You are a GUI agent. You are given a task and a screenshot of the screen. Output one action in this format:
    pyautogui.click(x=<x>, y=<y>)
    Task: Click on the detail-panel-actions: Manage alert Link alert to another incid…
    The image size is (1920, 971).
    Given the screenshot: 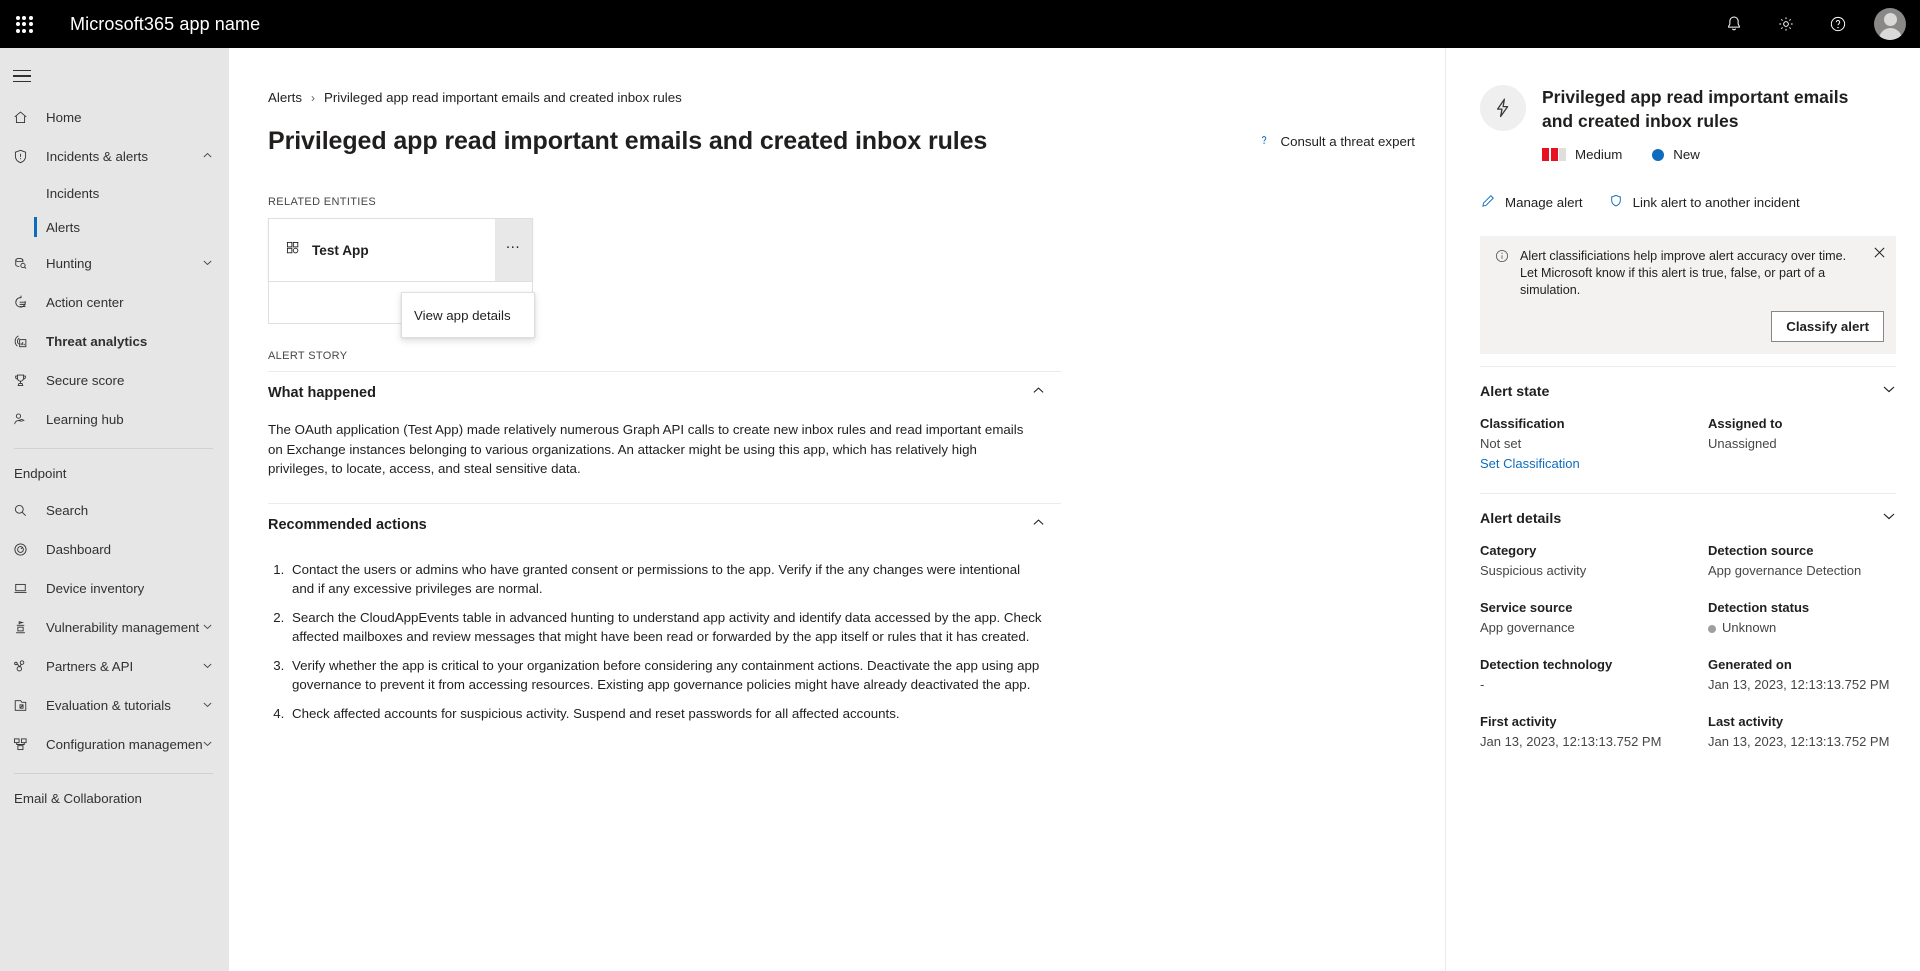 What is the action you would take?
    pyautogui.click(x=1688, y=202)
    